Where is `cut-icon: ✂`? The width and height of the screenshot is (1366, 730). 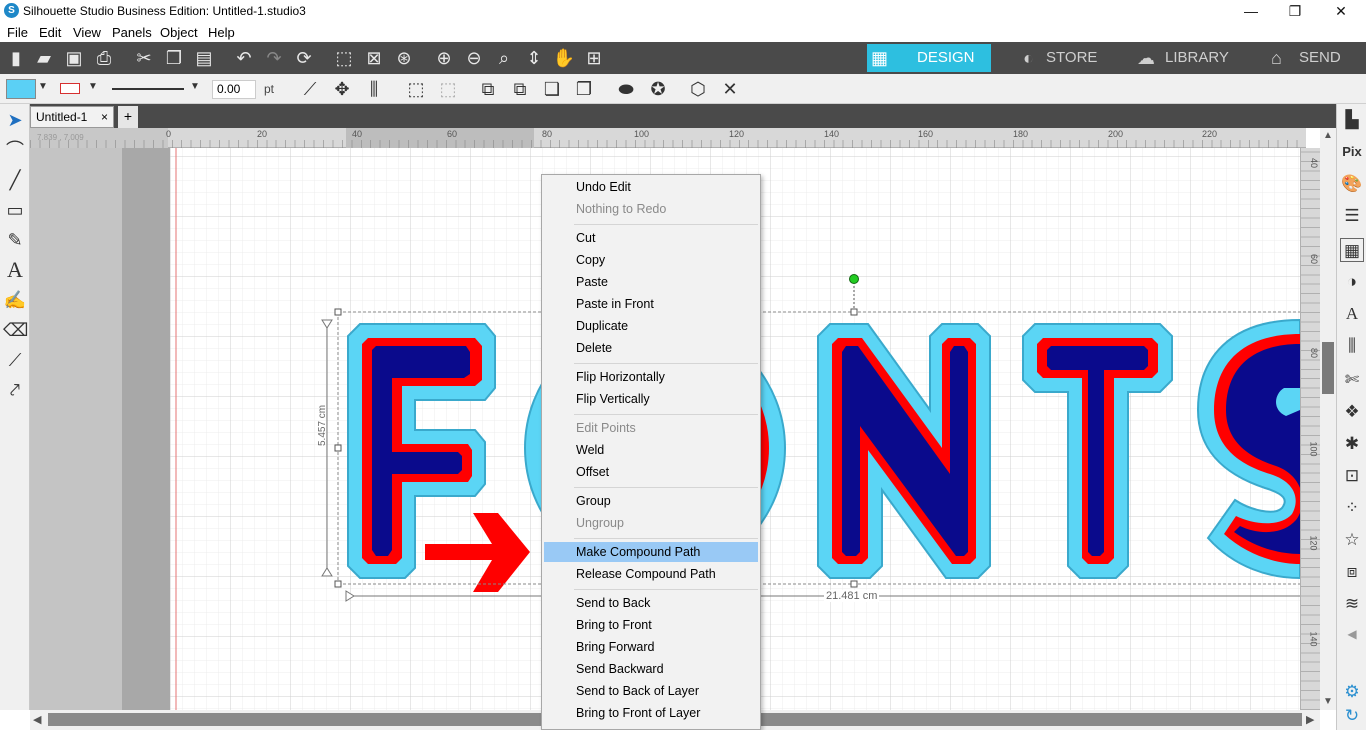 cut-icon: ✂ is located at coordinates (144, 58).